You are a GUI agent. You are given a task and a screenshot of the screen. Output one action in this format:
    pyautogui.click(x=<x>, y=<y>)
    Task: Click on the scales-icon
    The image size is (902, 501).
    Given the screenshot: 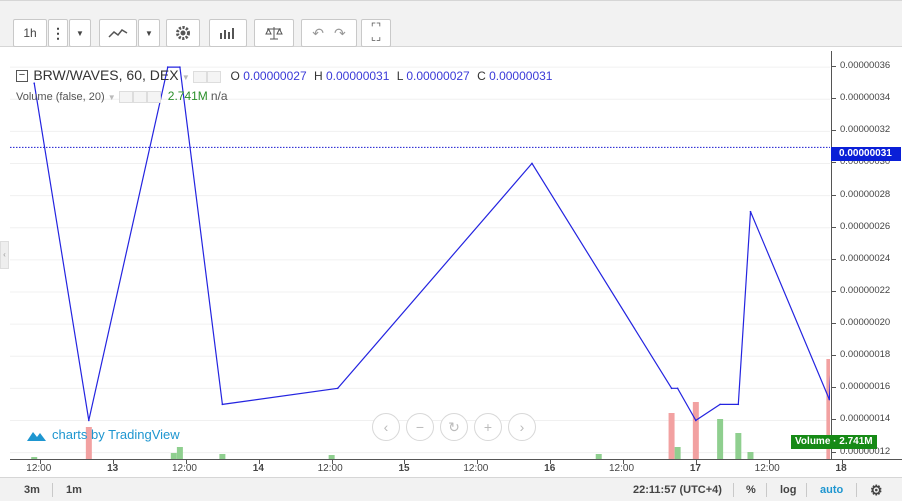 What is the action you would take?
    pyautogui.click(x=274, y=33)
    